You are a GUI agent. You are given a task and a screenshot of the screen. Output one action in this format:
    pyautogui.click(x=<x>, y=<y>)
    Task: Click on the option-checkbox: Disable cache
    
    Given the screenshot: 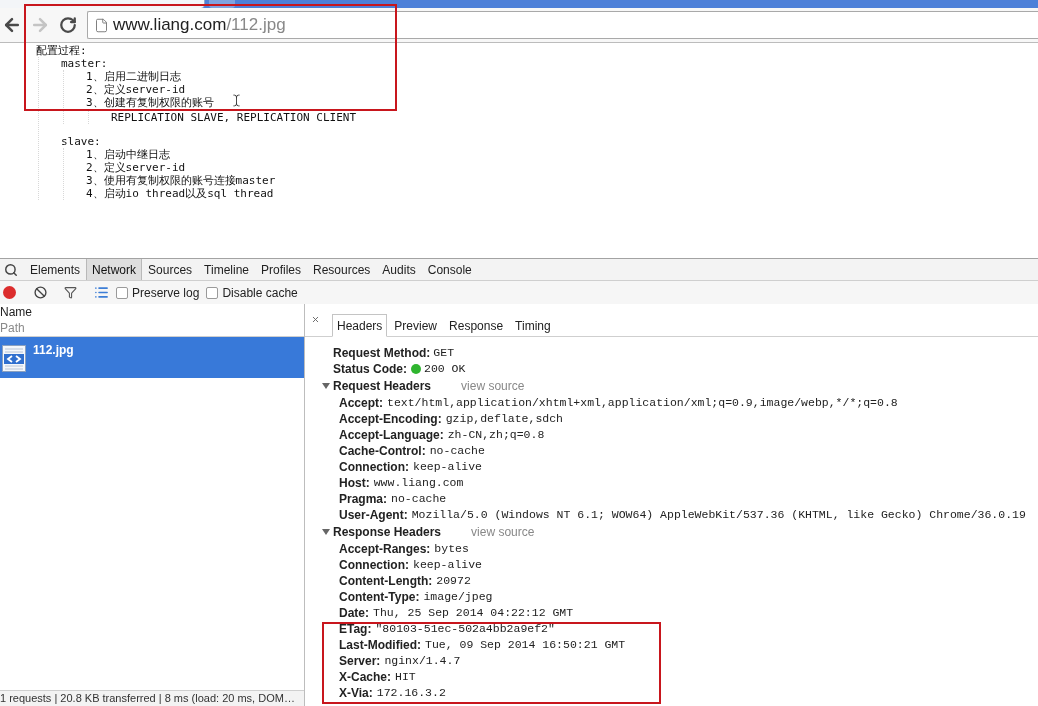 What is the action you would take?
    pyautogui.click(x=252, y=292)
    